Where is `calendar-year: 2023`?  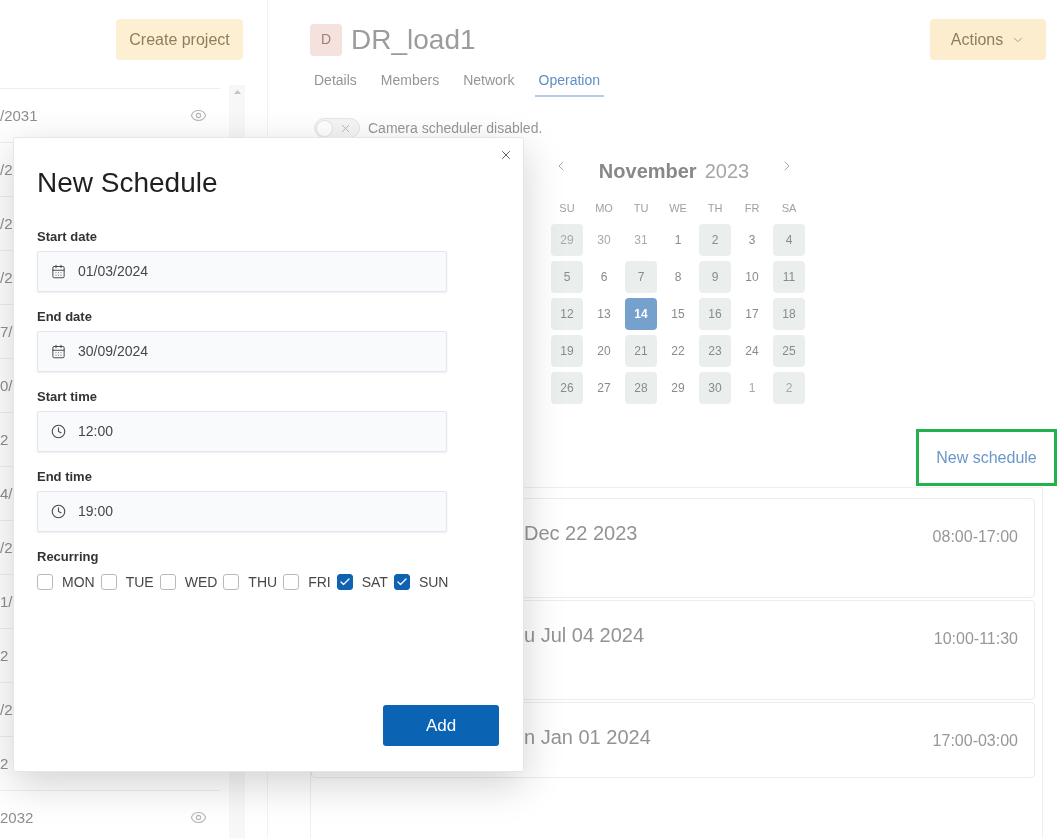 calendar-year: 2023 is located at coordinates (727, 171).